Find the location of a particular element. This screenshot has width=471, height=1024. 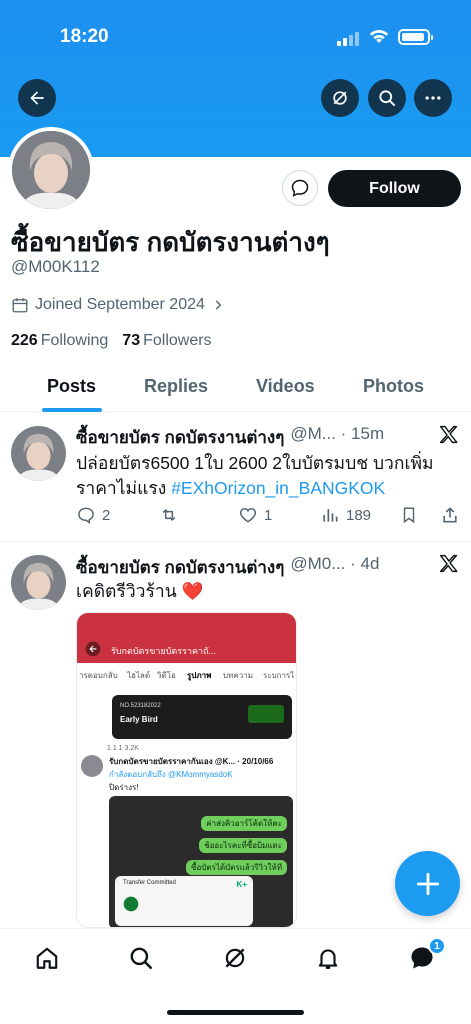

following-label: Following is located at coordinates (74, 340).